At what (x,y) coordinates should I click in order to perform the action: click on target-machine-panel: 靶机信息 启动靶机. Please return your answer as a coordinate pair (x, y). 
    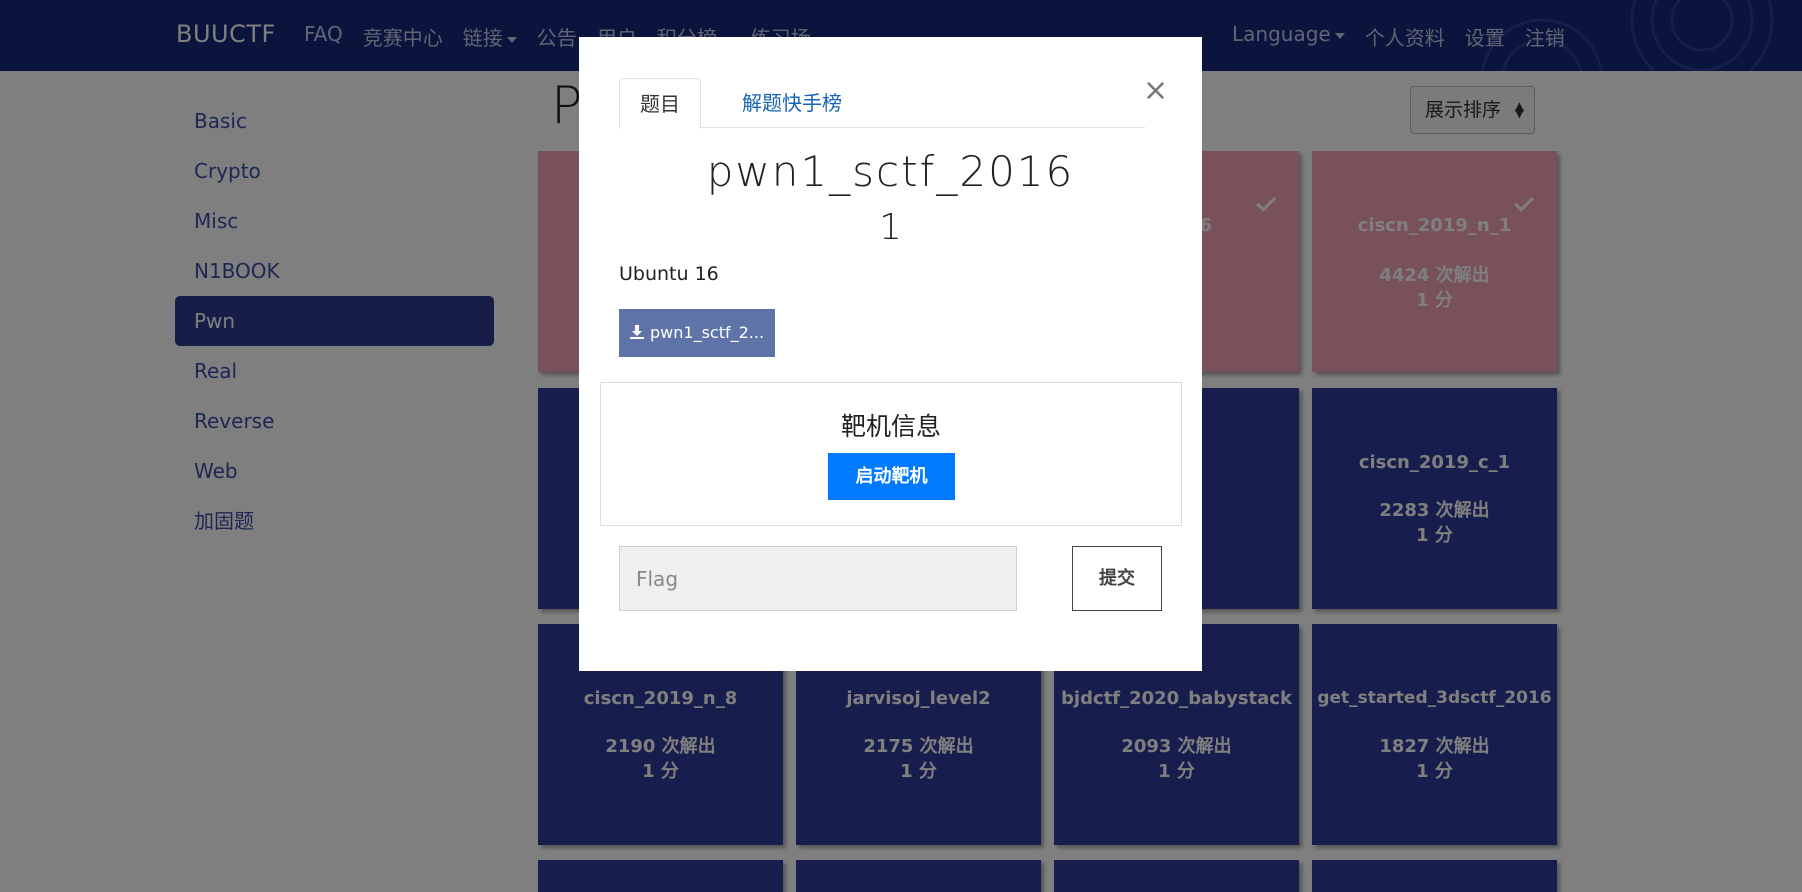
    Looking at the image, I should click on (891, 454).